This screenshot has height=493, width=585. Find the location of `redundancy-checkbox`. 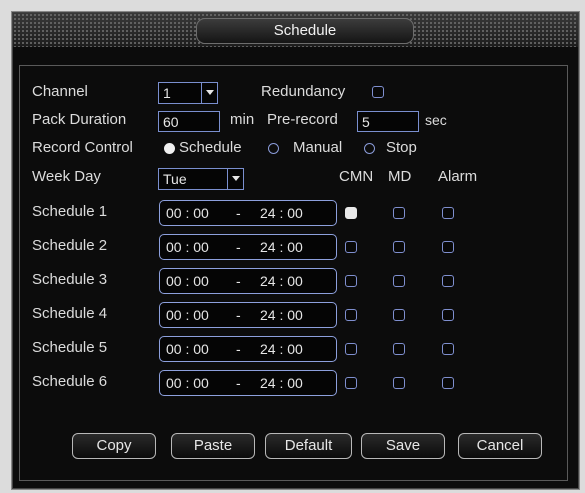

redundancy-checkbox is located at coordinates (378, 92).